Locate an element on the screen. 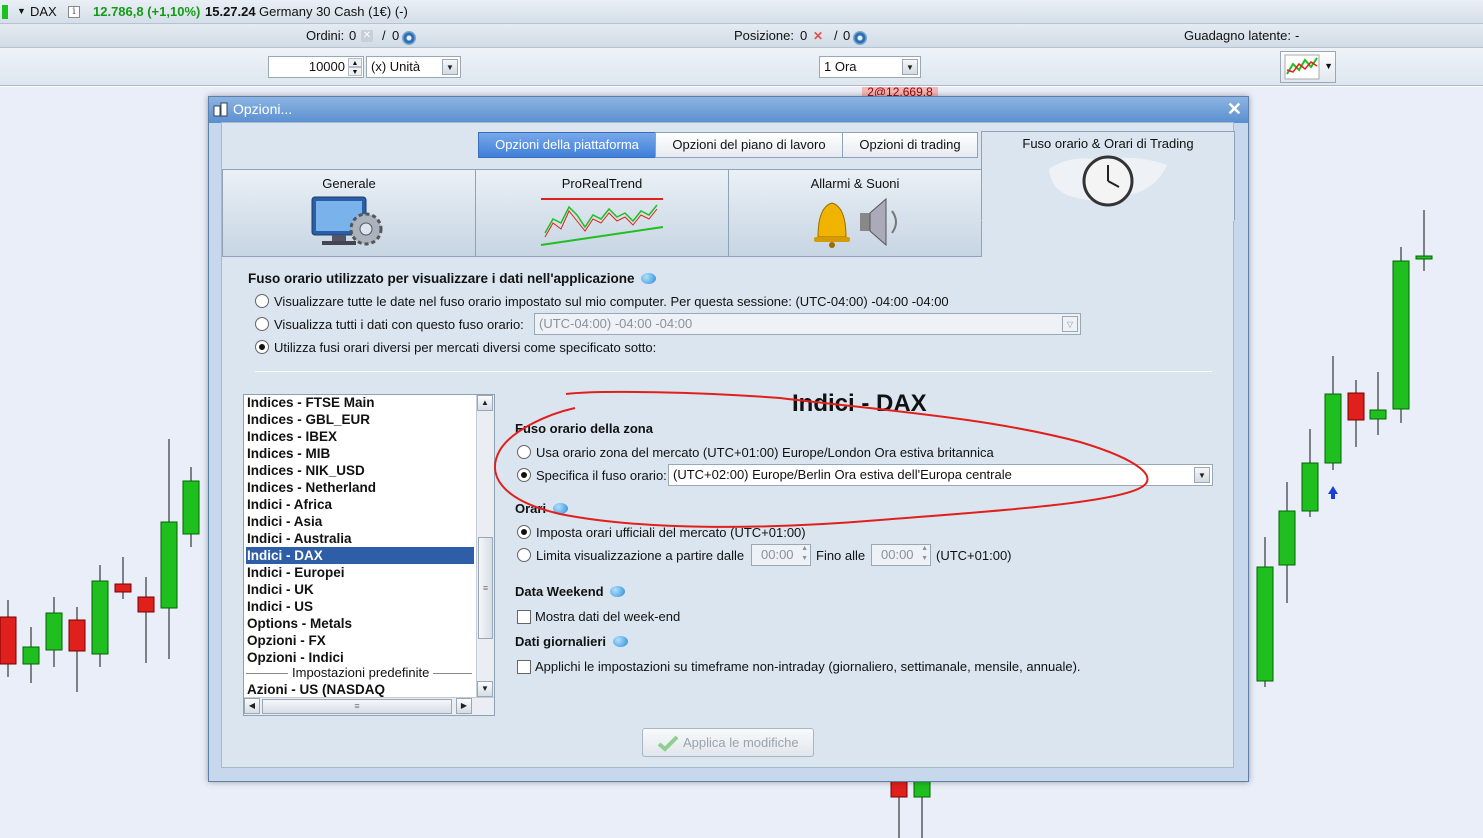  unit-select: (x) Unità ▼ is located at coordinates (413, 67).